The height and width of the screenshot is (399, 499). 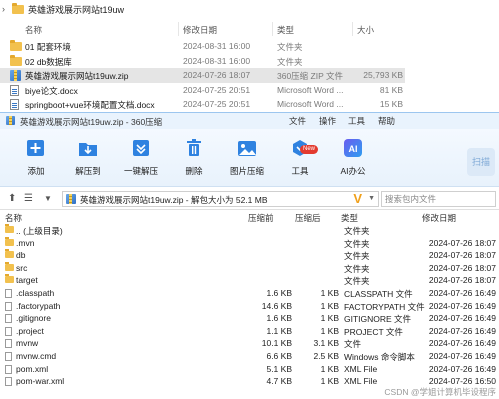 I want to click on entry-name: .classpath, so click(x=35, y=293).